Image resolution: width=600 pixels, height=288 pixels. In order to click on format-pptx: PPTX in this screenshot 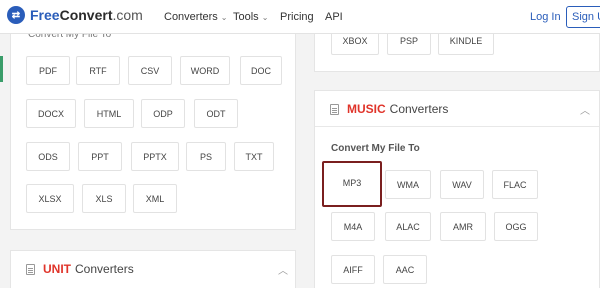, I will do `click(155, 156)`.